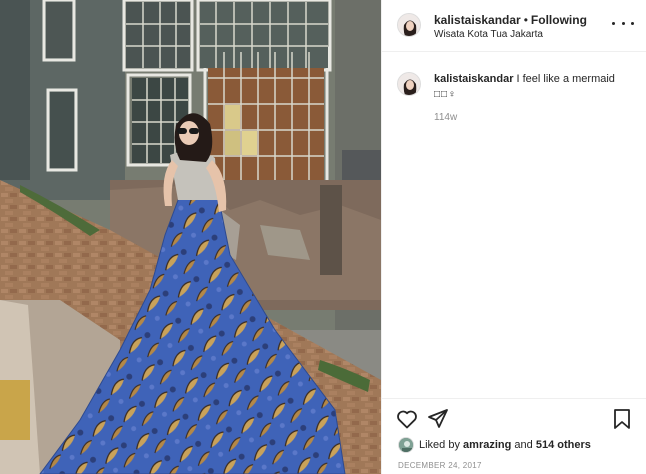 This screenshot has height=474, width=646. I want to click on likes-others-link: 514 others, so click(563, 445).